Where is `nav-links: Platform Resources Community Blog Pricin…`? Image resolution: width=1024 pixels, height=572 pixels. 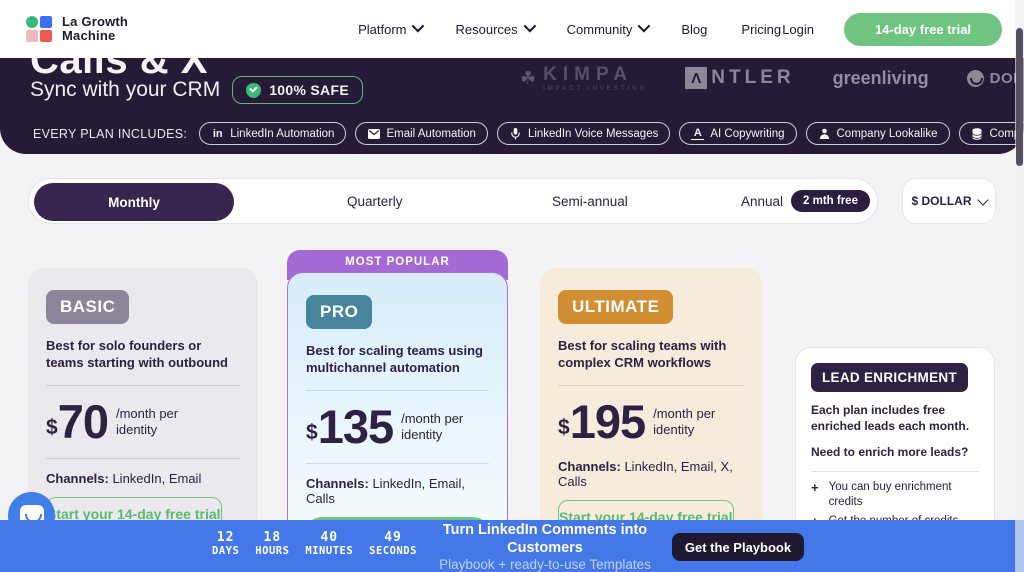
nav-links: Platform Resources Community Blog Pricin… is located at coordinates (569, 28).